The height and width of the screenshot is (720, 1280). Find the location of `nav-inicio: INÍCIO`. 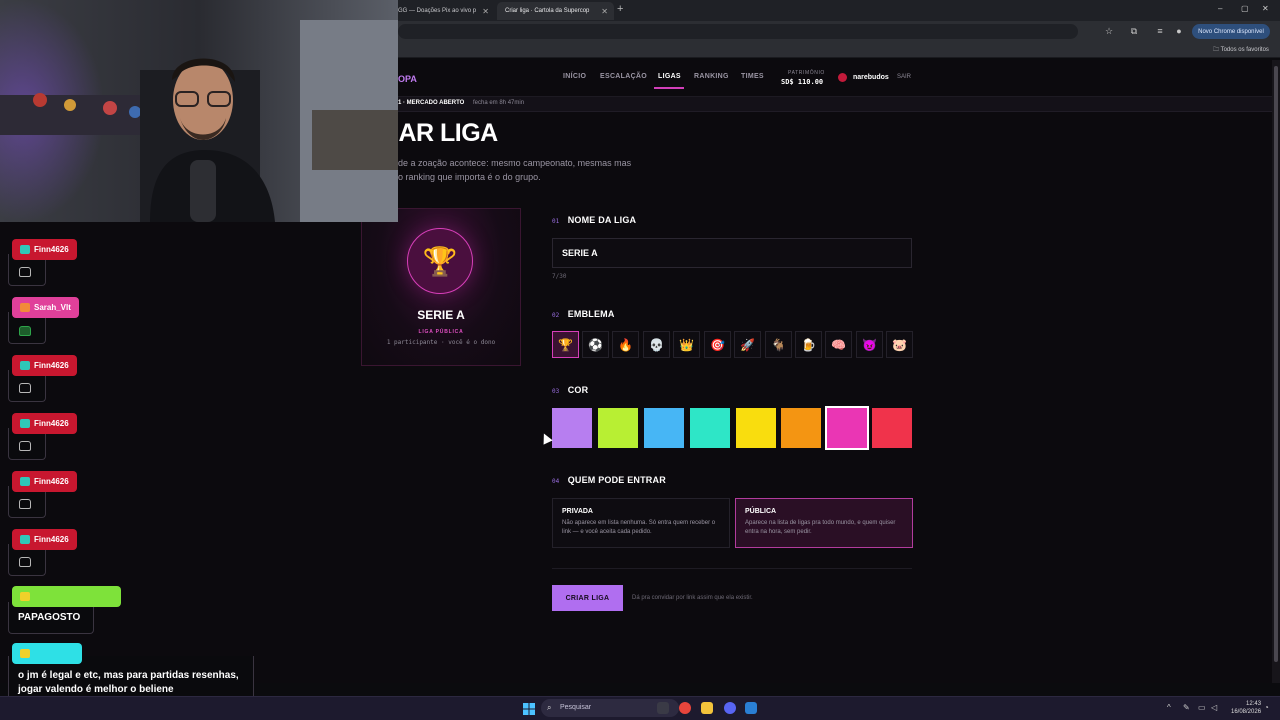

nav-inicio: INÍCIO is located at coordinates (574, 76).